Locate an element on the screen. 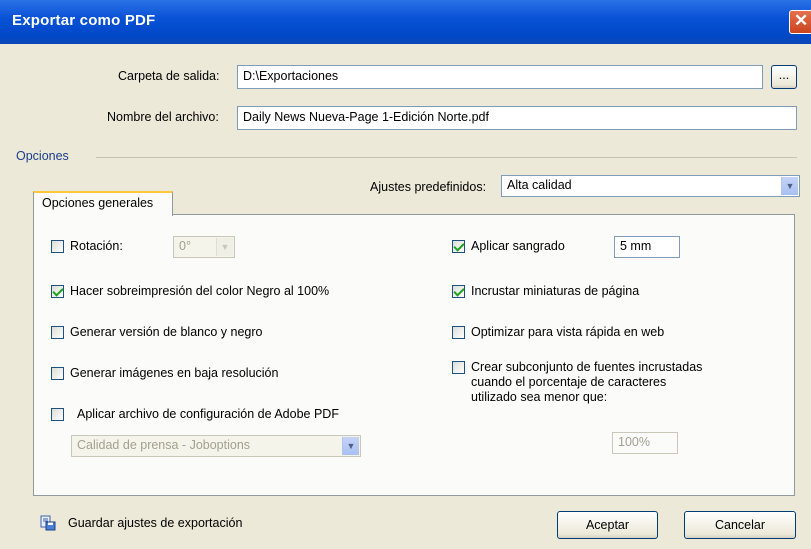  options-divider is located at coordinates (446, 157).